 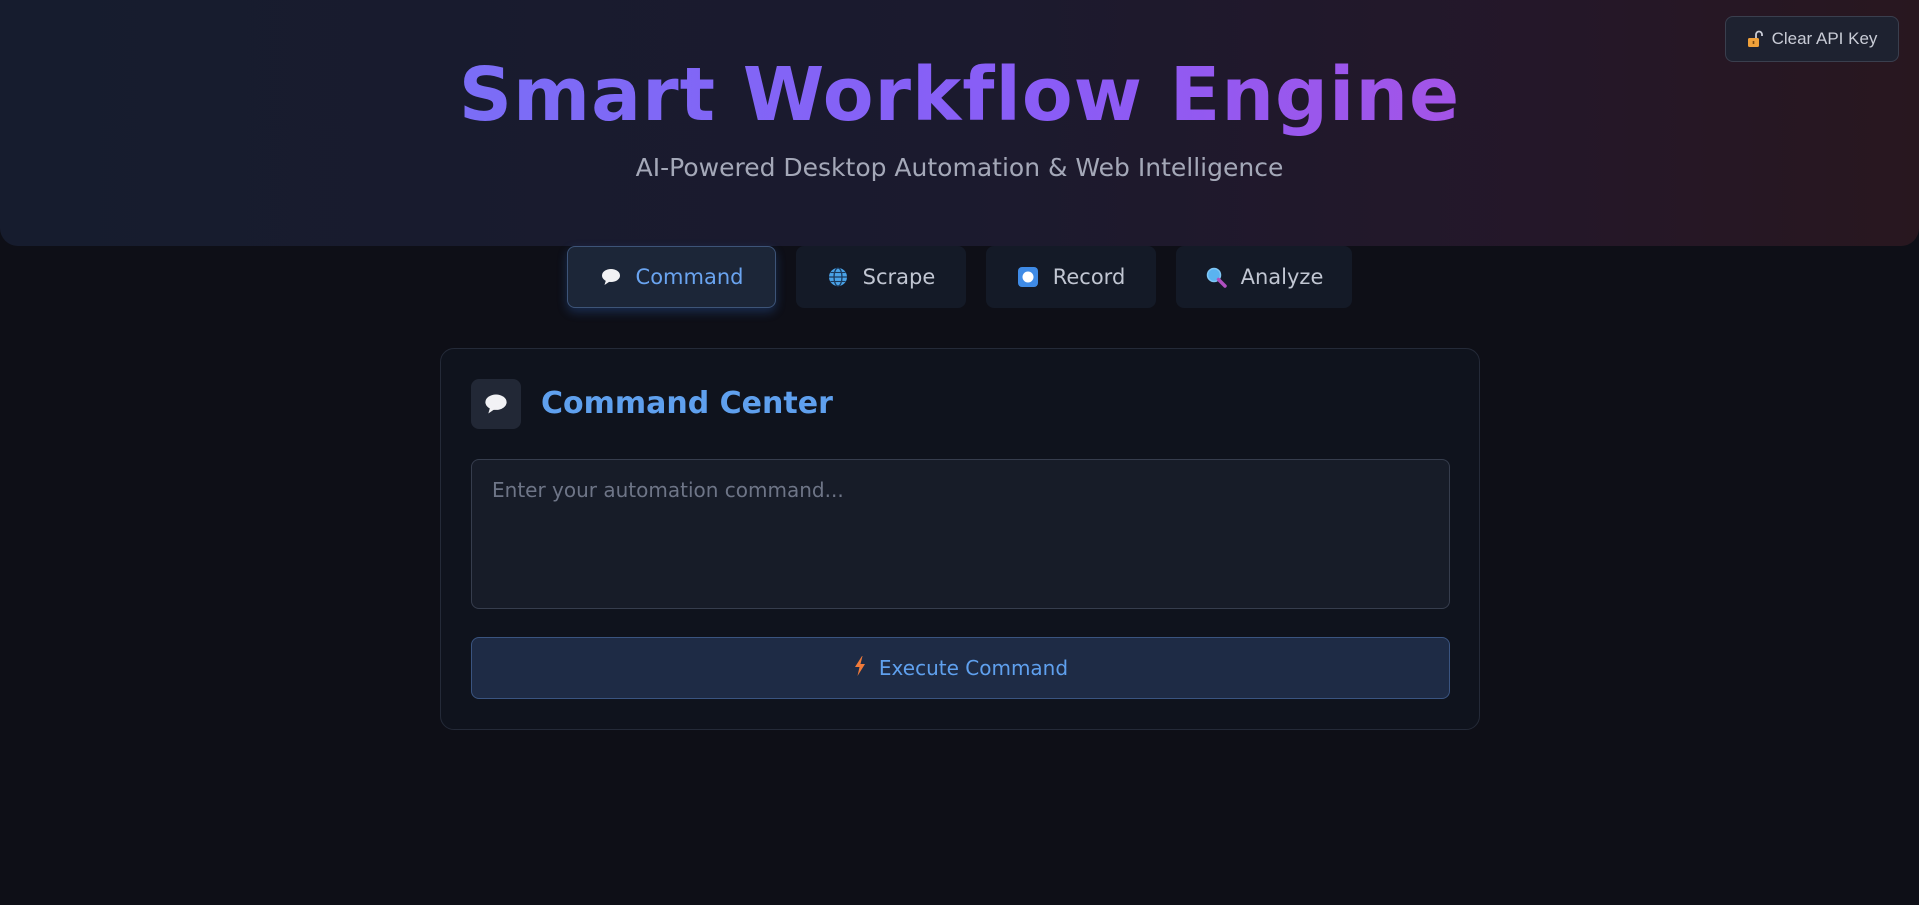 I want to click on tab-scrape: Scrape, so click(x=881, y=277).